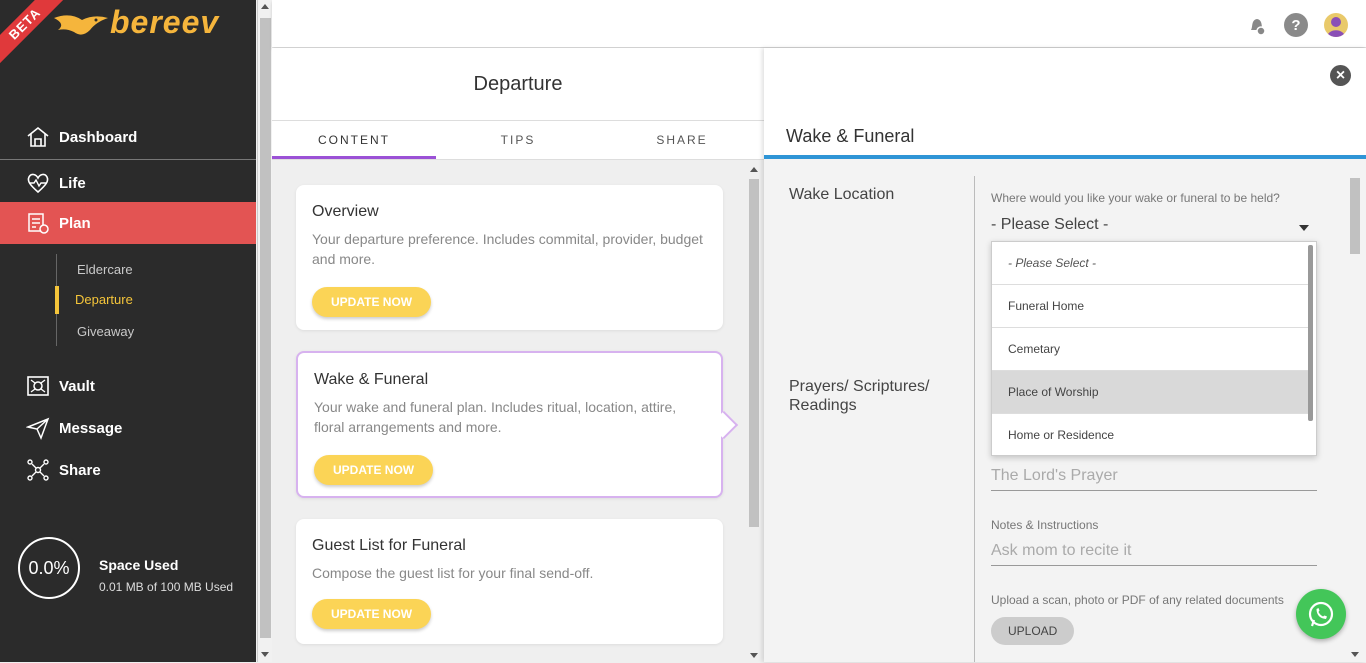  What do you see at coordinates (75, 223) in the screenshot?
I see `sidebar-item-label: Plan` at bounding box center [75, 223].